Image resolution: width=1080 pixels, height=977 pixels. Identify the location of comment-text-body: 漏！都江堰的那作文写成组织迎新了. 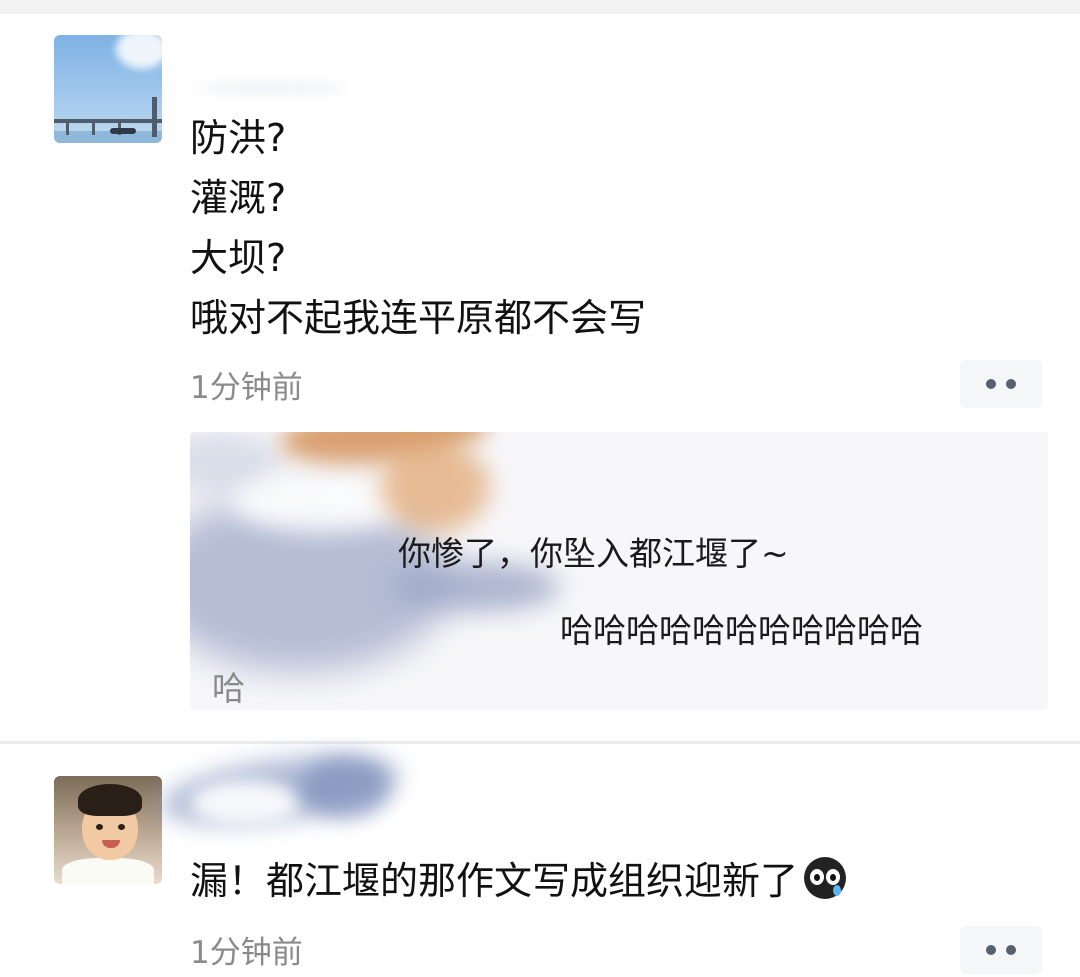
(494, 881).